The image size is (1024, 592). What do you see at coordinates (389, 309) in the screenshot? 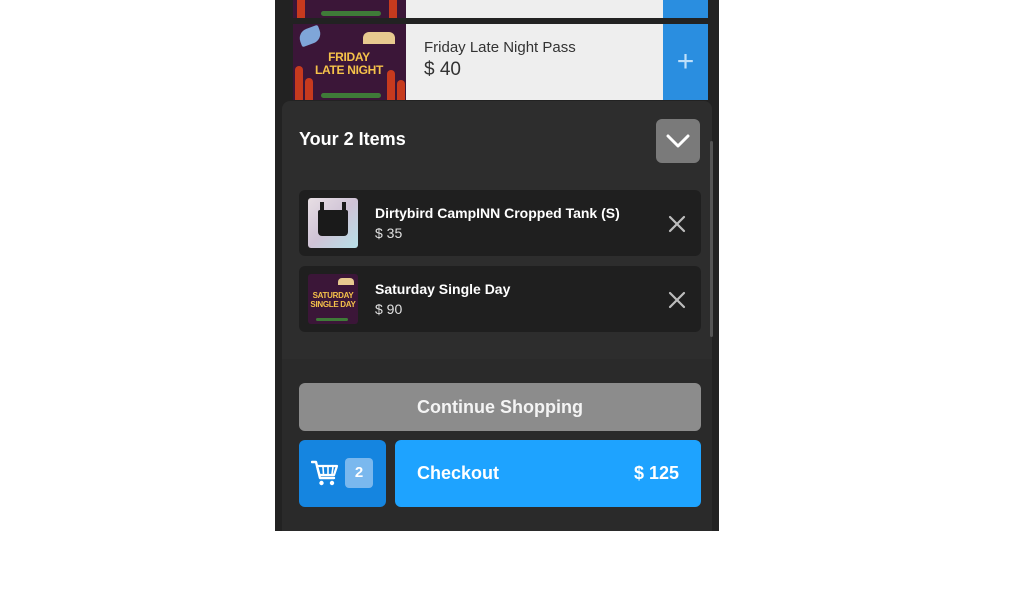
I see `cart-item-price: $ 90` at bounding box center [389, 309].